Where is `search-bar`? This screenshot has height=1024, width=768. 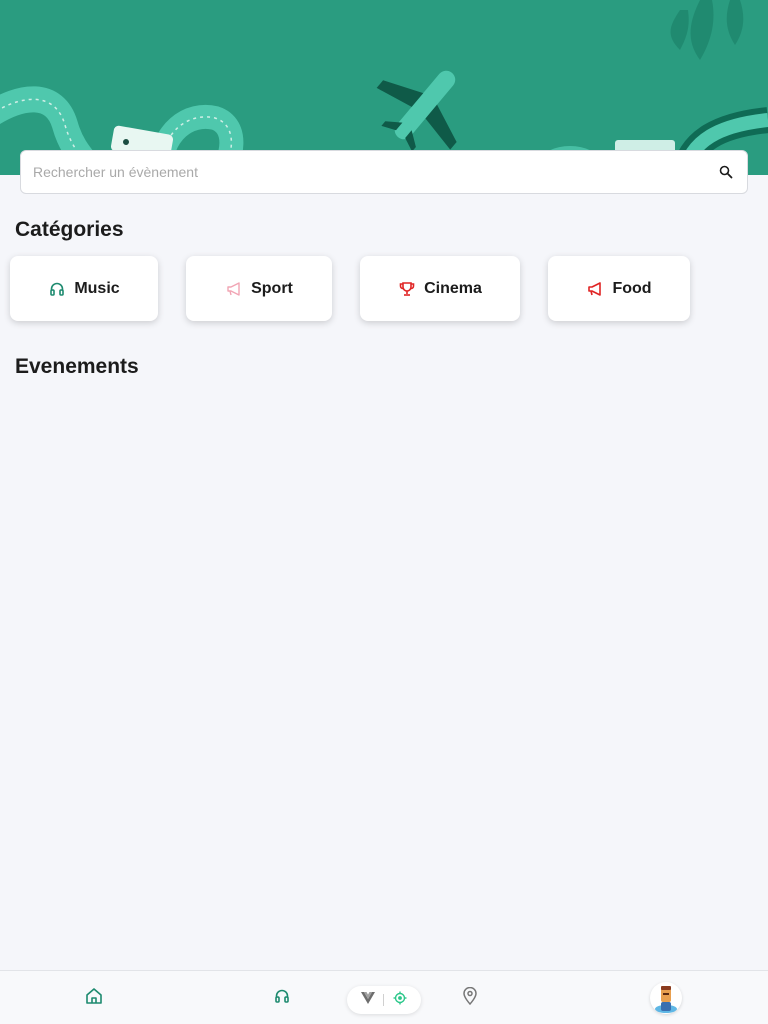 search-bar is located at coordinates (384, 172).